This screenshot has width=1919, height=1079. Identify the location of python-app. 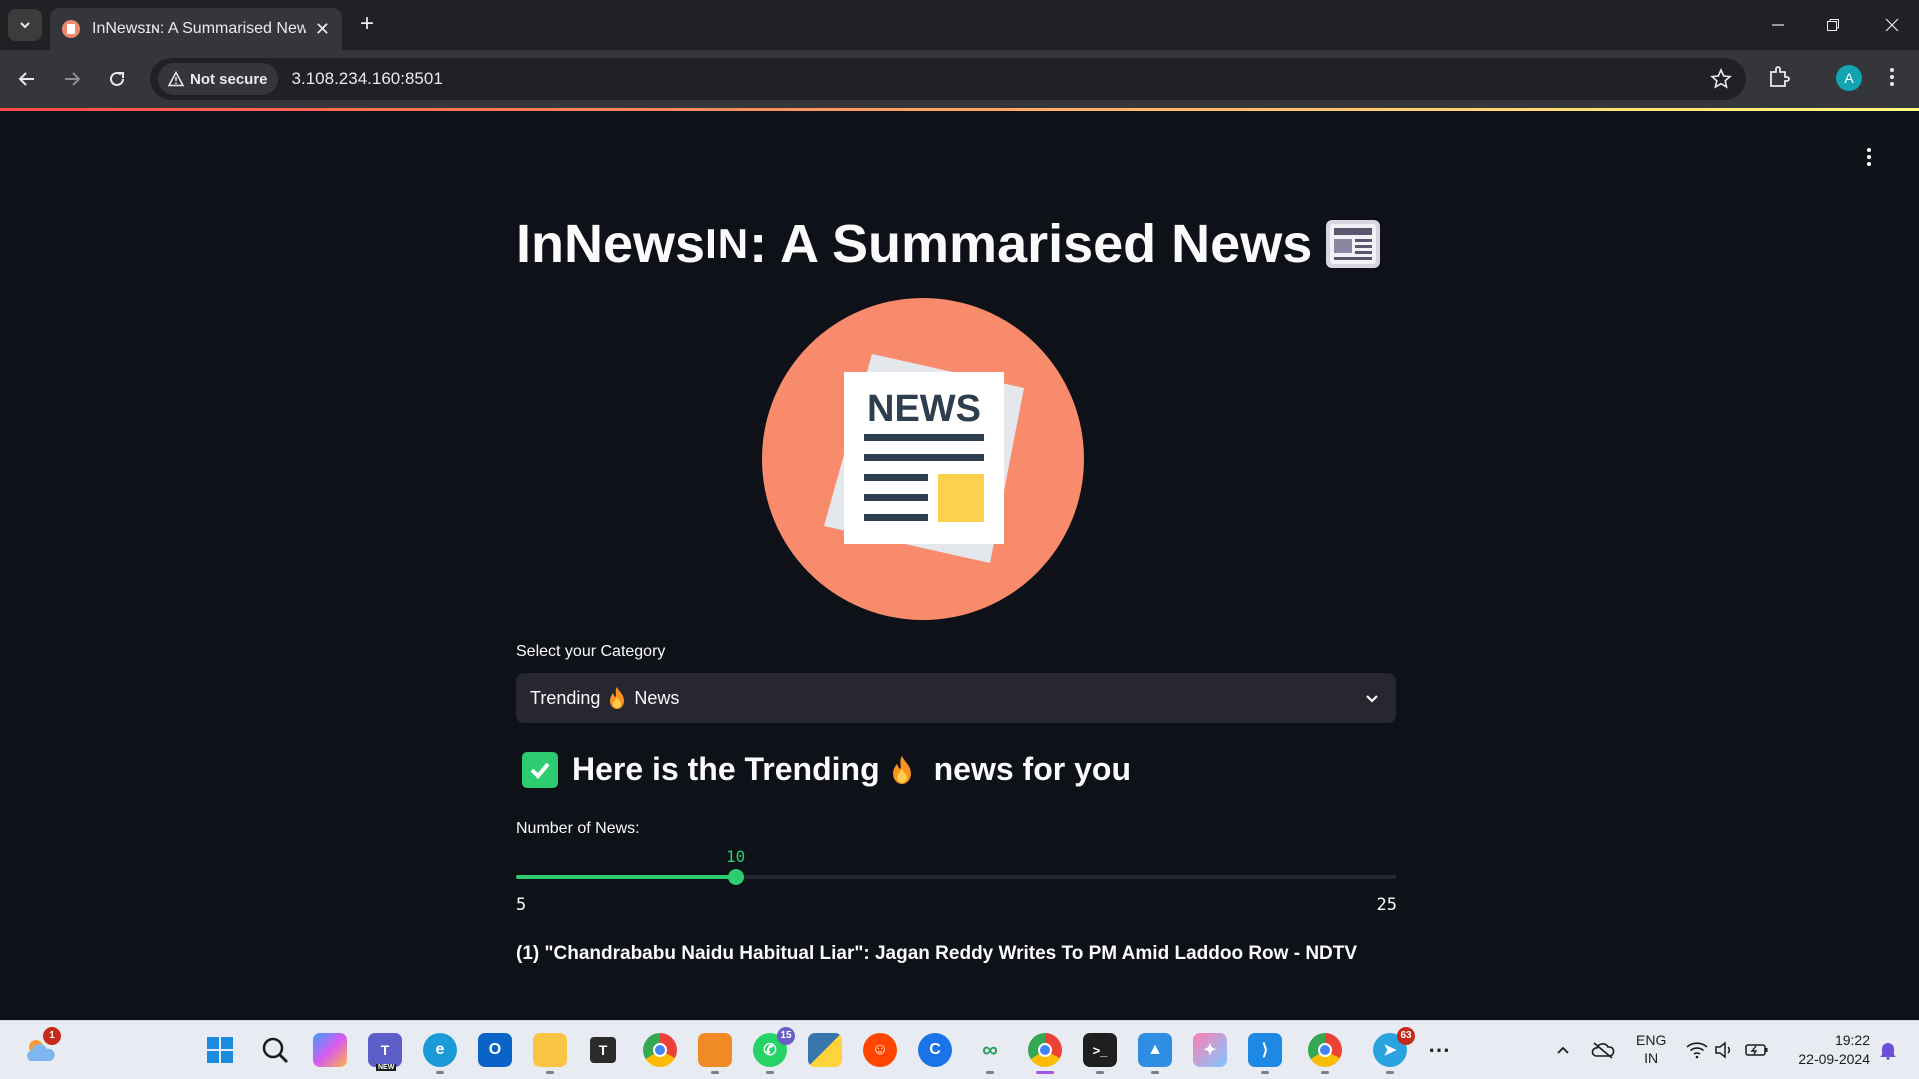
(825, 1050).